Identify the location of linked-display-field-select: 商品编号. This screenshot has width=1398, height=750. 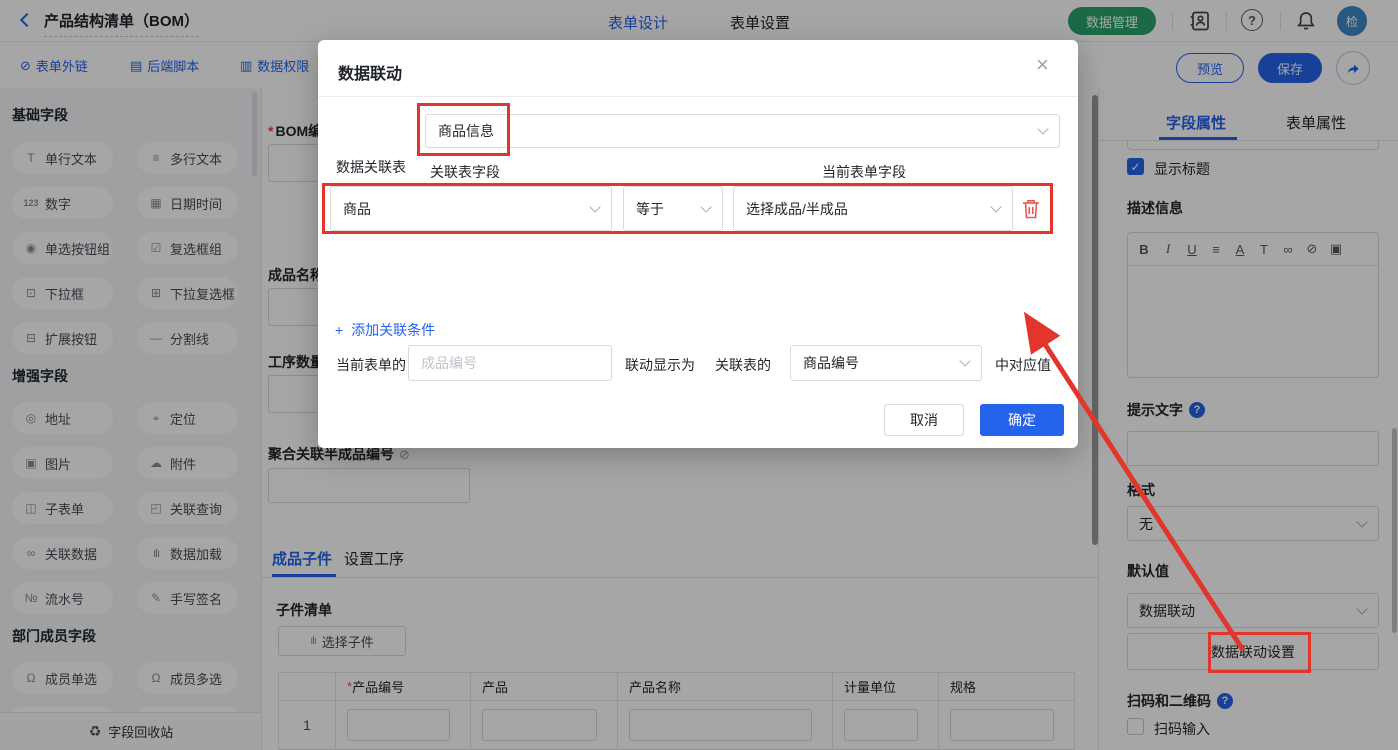
(886, 363).